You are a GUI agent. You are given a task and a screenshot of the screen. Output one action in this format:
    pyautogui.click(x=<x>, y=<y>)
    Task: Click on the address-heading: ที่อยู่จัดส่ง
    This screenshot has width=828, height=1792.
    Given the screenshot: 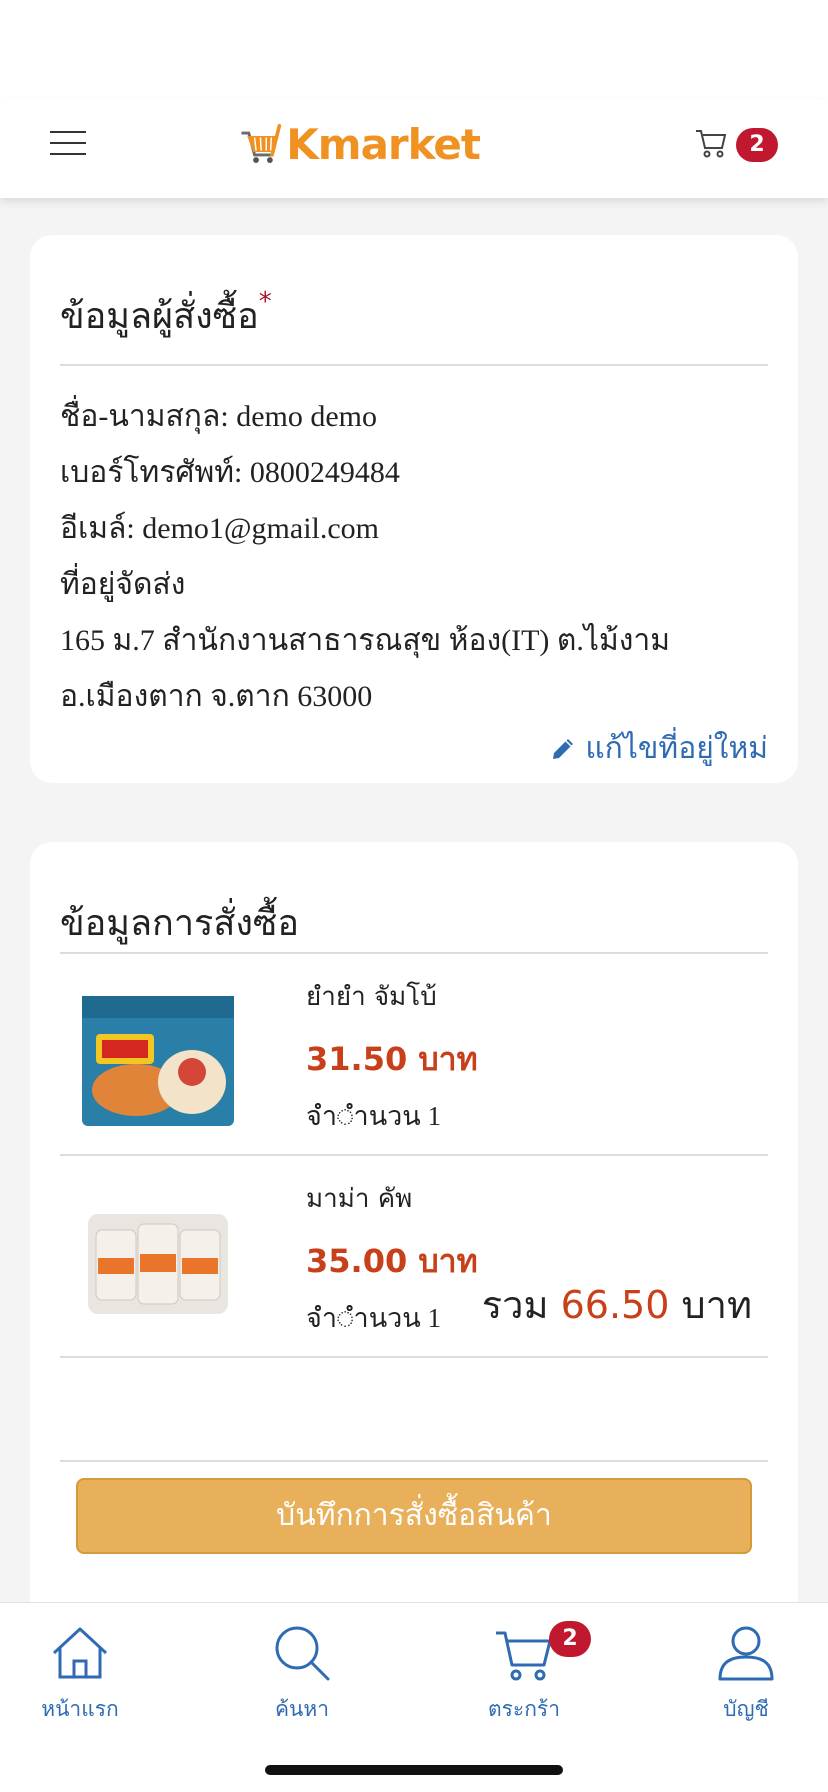 What is the action you would take?
    pyautogui.click(x=123, y=584)
    